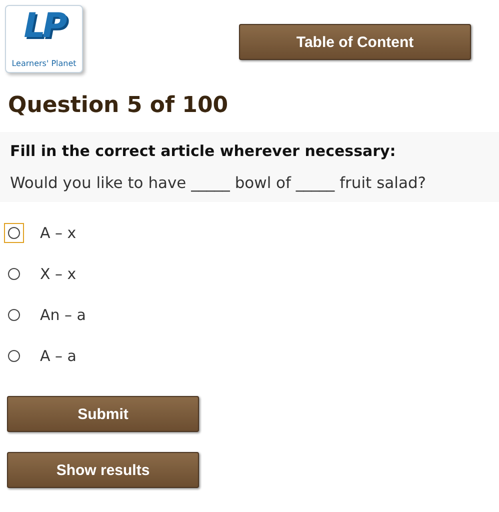 This screenshot has height=512, width=499. What do you see at coordinates (44, 63) in the screenshot?
I see `logo-text: Learners' Planet` at bounding box center [44, 63].